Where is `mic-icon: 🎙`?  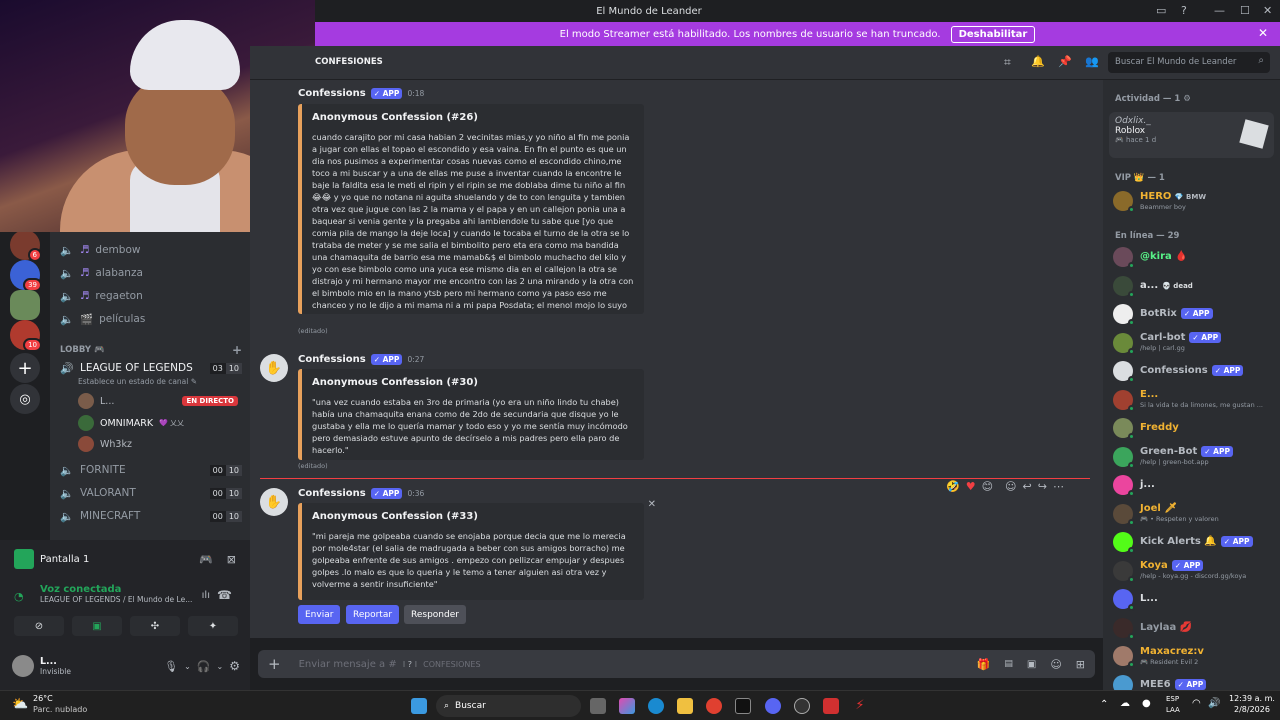 mic-icon: 🎙 is located at coordinates (171, 666).